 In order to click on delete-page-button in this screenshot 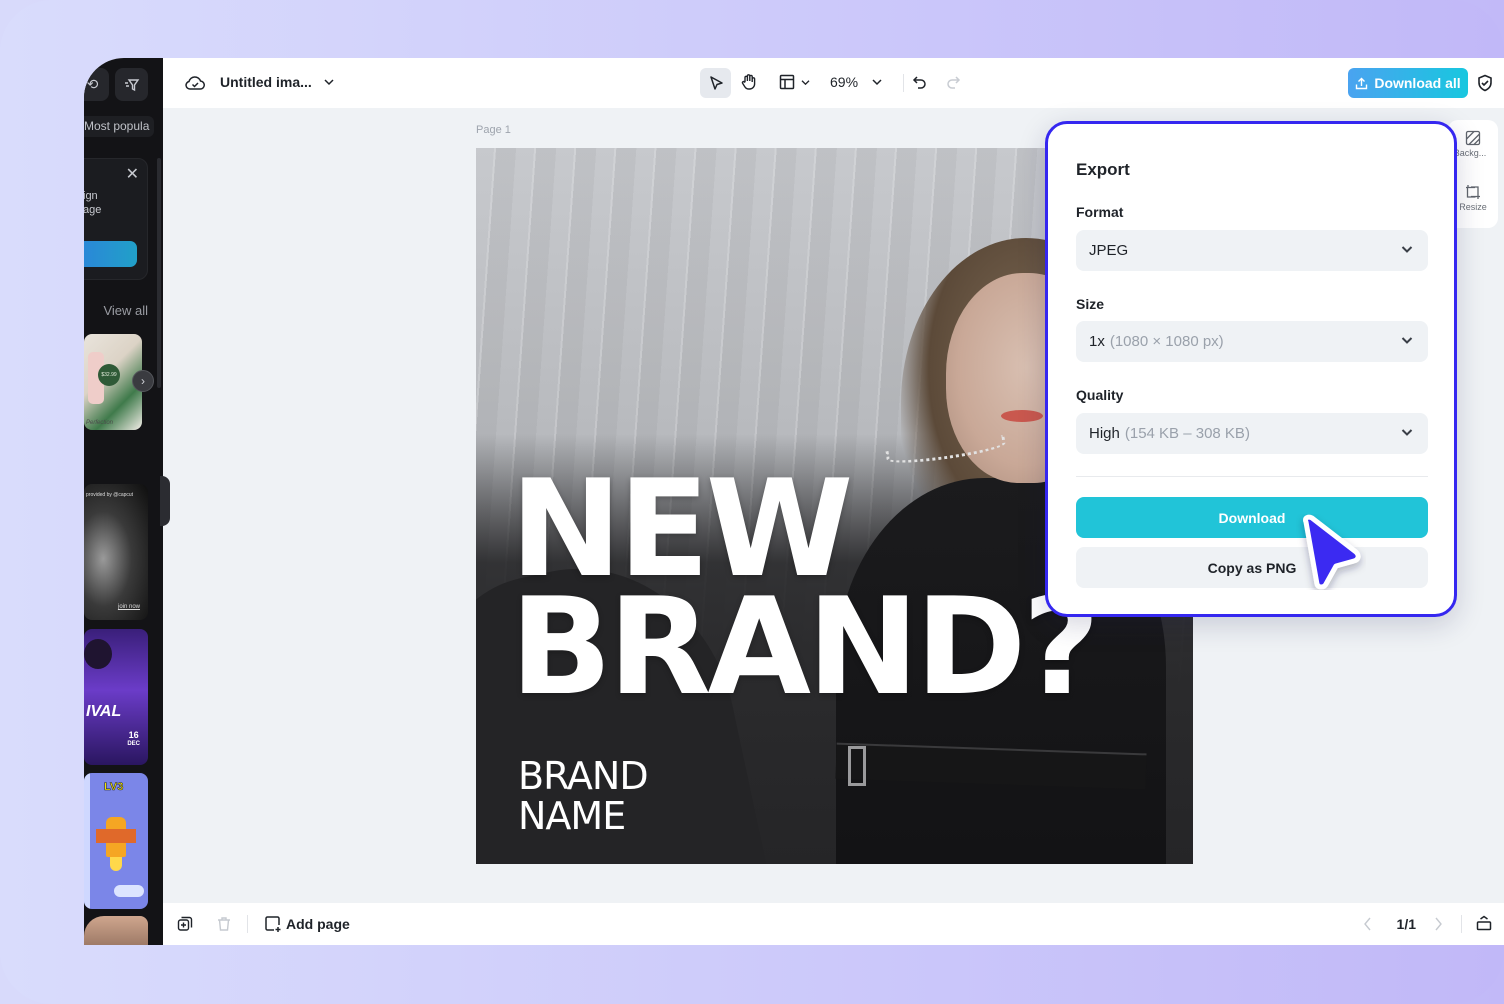, I will do `click(224, 924)`.